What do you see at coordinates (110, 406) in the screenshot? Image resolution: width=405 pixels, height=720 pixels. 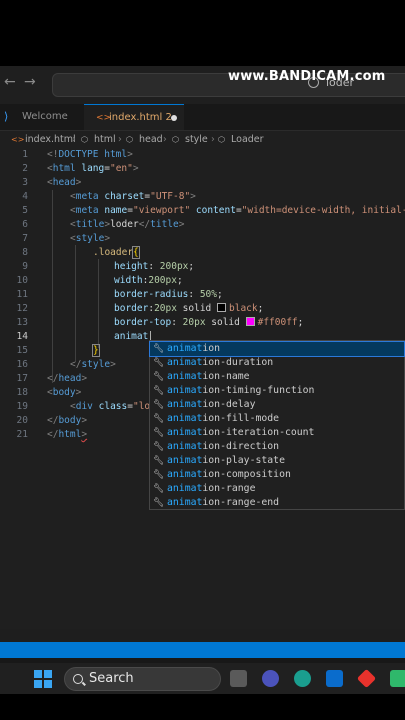 I see `code-line-19: <div class="lo` at bounding box center [110, 406].